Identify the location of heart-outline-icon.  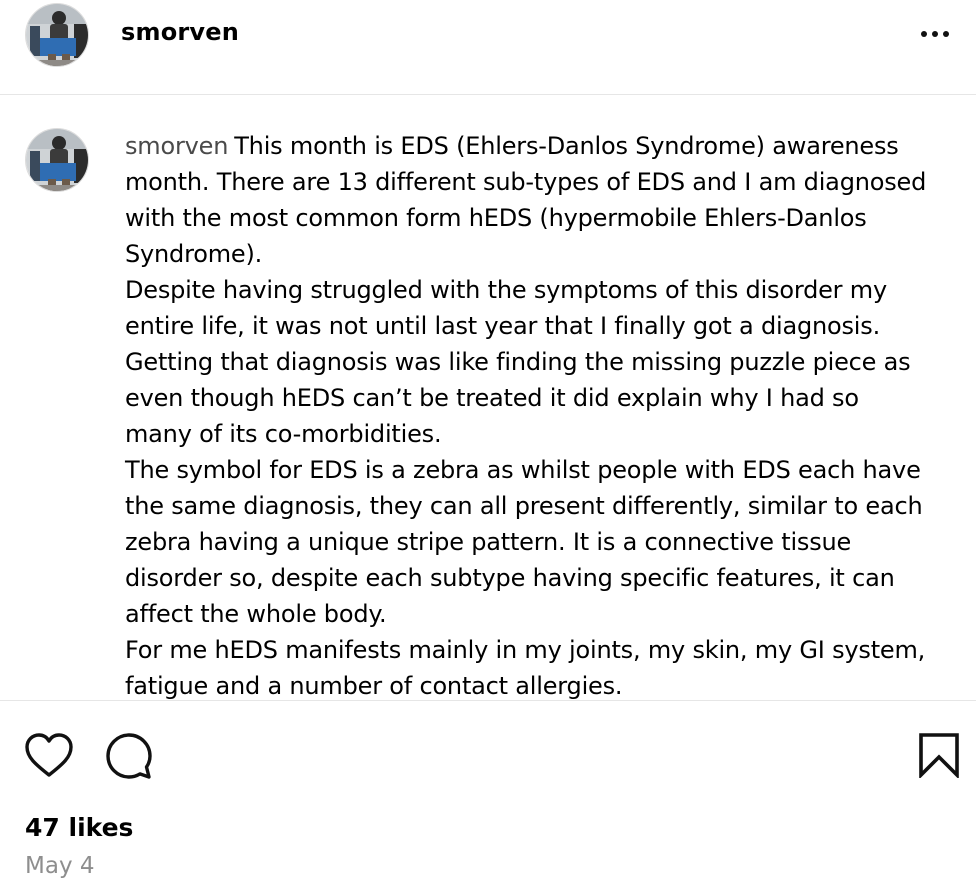
(49, 755).